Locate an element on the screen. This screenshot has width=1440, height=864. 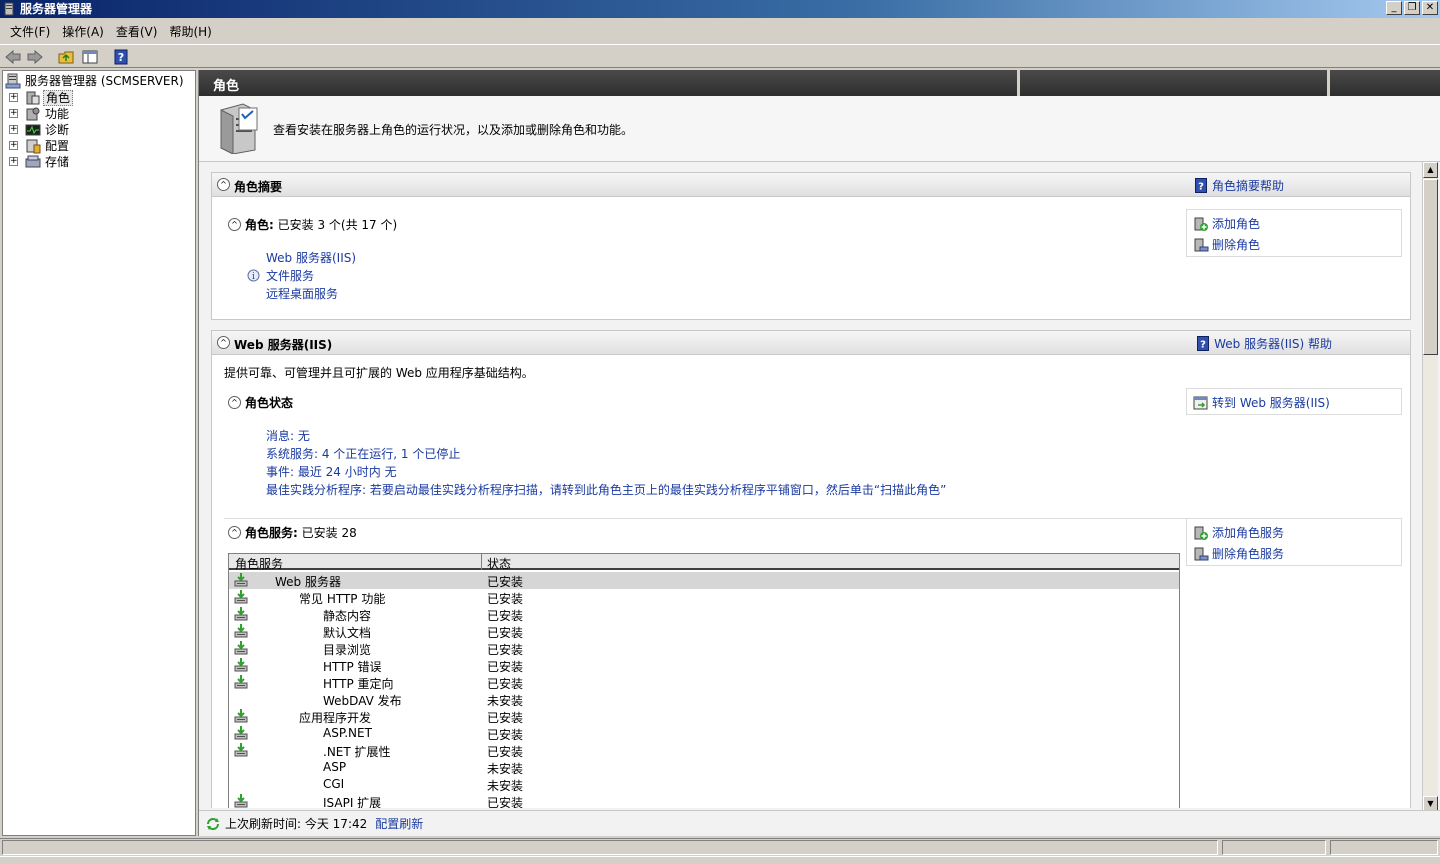
info-icon: i is located at coordinates (253, 277).